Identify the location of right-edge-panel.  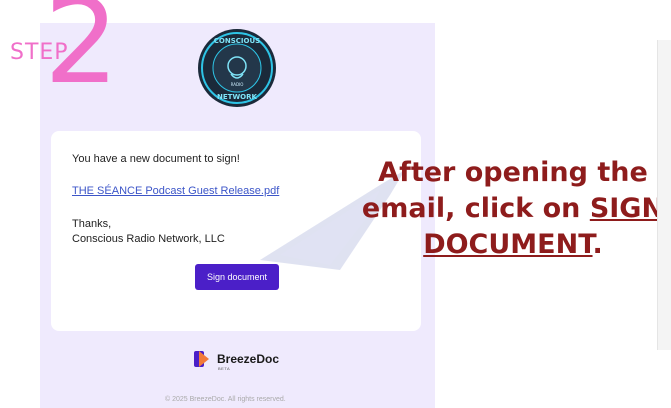
(664, 195).